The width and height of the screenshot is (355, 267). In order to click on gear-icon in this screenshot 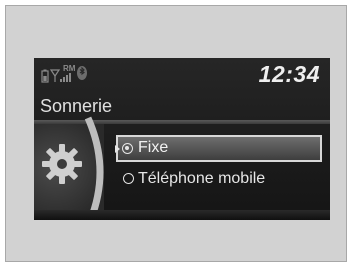, I will do `click(62, 164)`.